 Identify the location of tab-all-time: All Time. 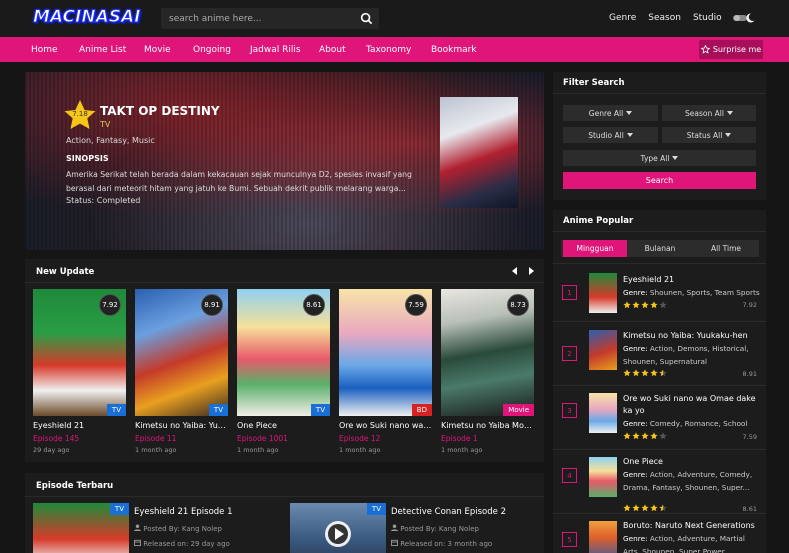
(726, 248).